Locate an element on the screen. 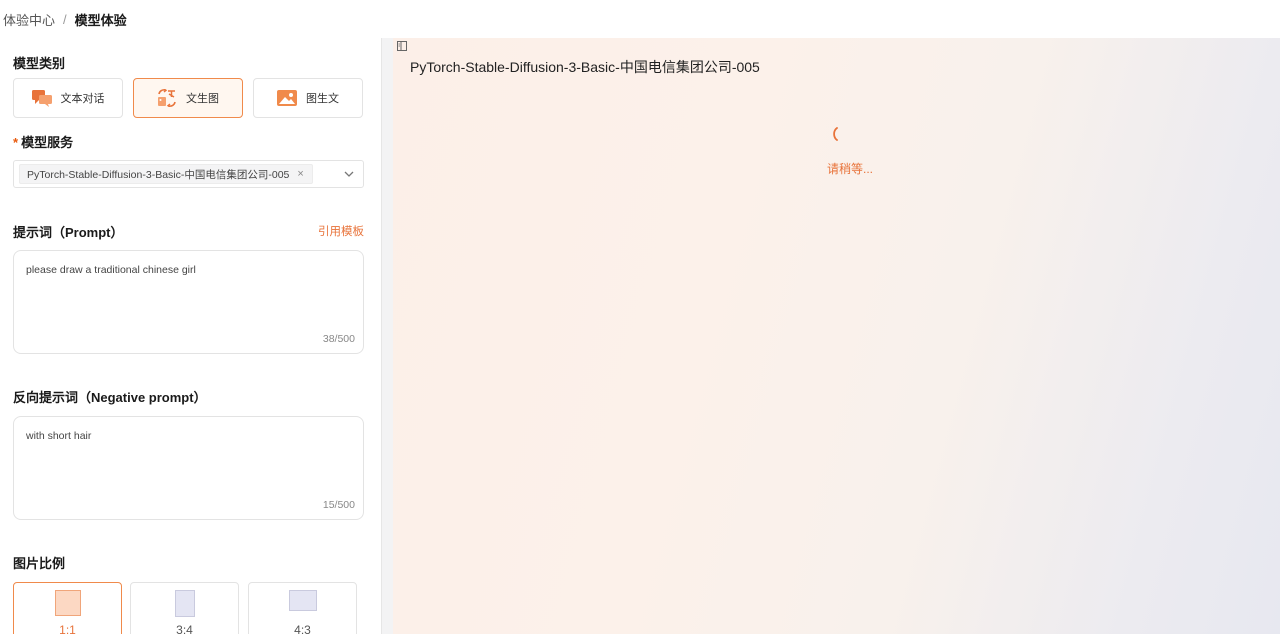 This screenshot has height=634, width=1280. model-type-label: 文本对话 is located at coordinates (82, 99).